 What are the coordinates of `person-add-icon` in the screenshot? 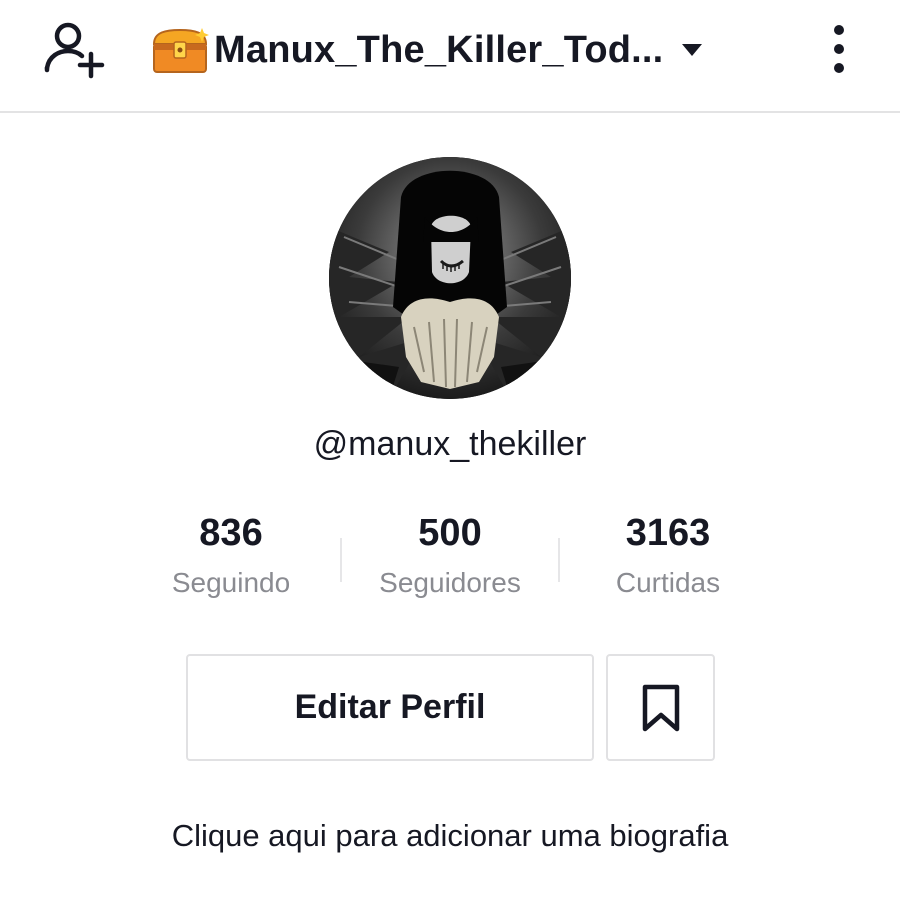 It's located at (74, 50).